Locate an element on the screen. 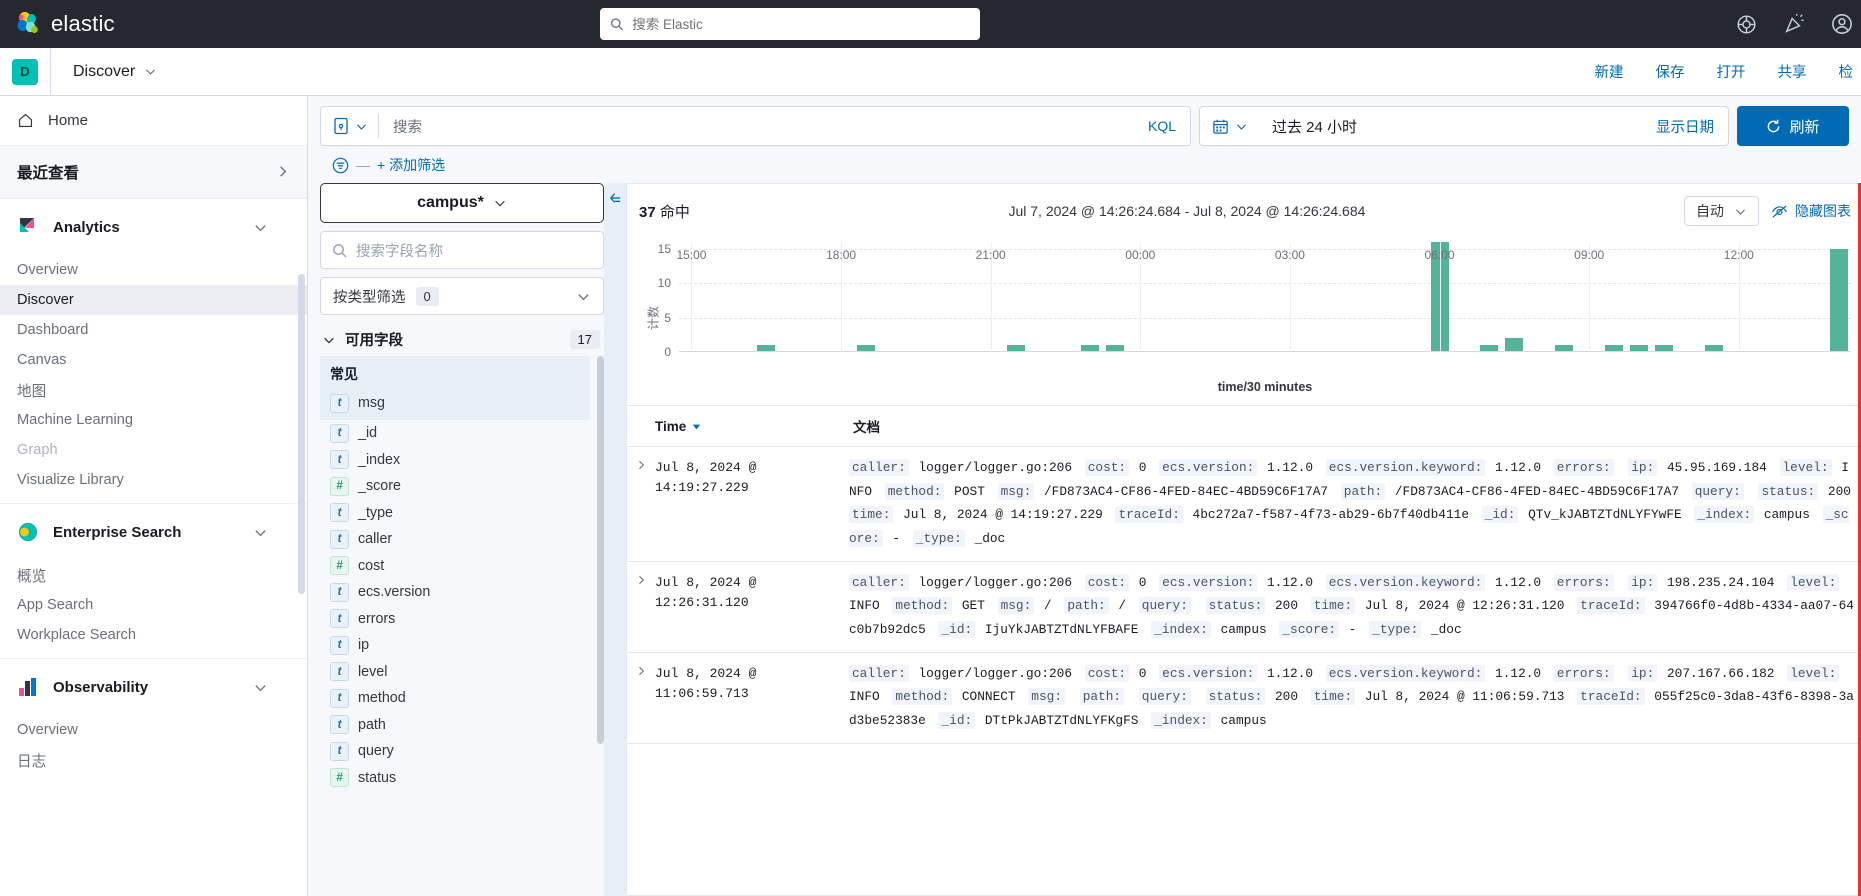 Image resolution: width=1861 pixels, height=896 pixels. field-item--type: t _type is located at coordinates (455, 513).